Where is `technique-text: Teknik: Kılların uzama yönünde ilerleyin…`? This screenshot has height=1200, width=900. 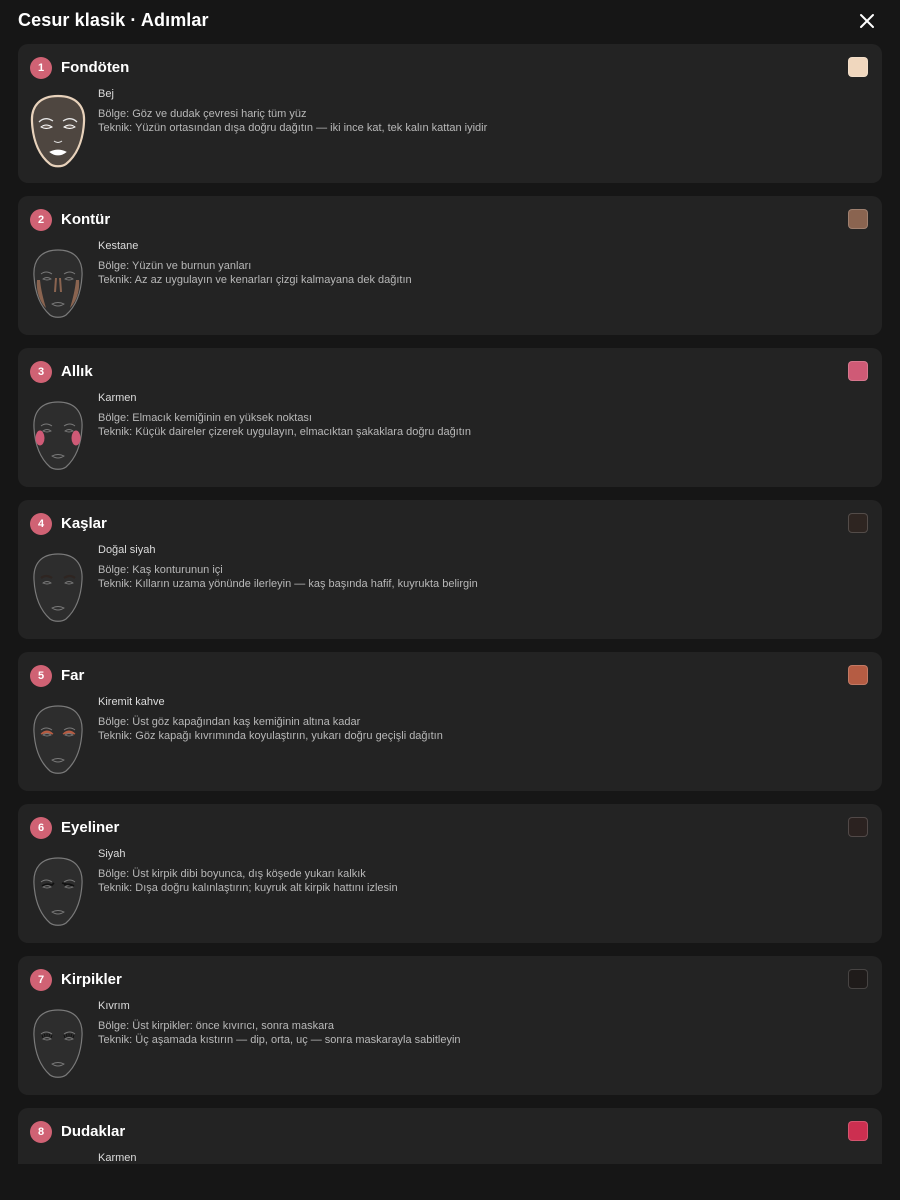 technique-text: Teknik: Kılların uzama yönünde ilerleyin… is located at coordinates (288, 584).